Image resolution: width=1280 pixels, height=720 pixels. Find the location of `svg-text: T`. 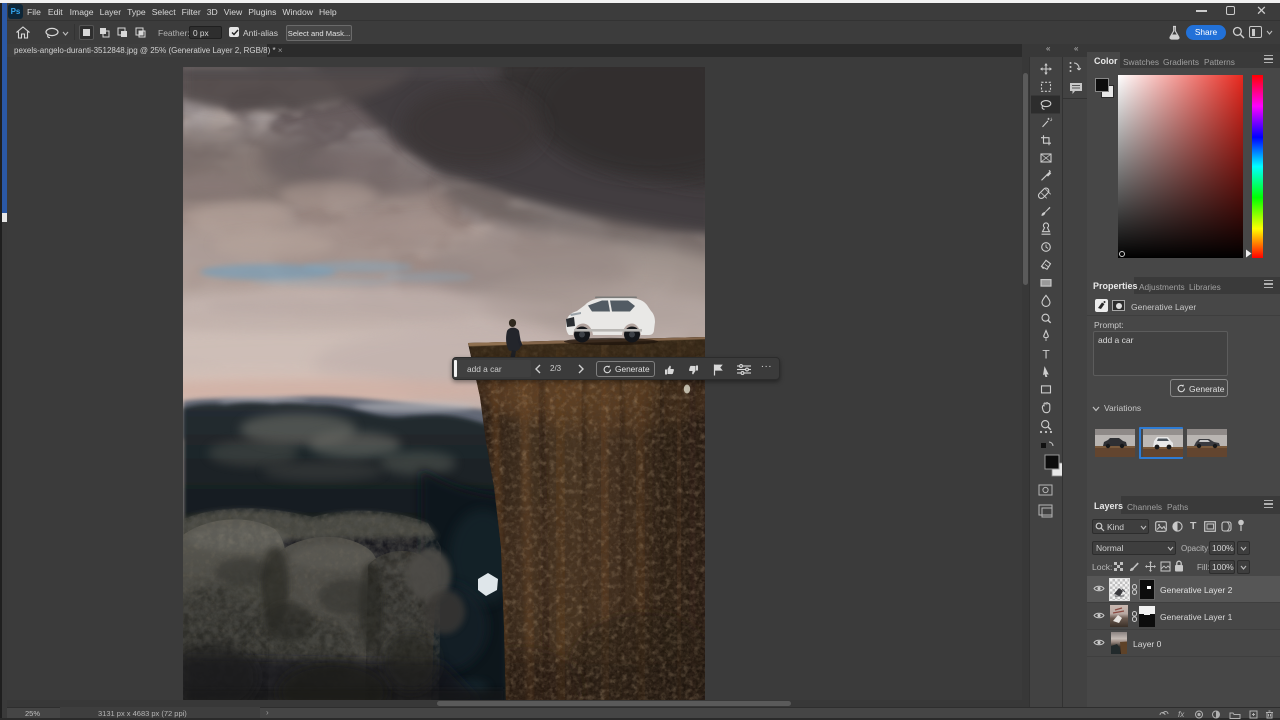

svg-text: T is located at coordinates (1046, 354).